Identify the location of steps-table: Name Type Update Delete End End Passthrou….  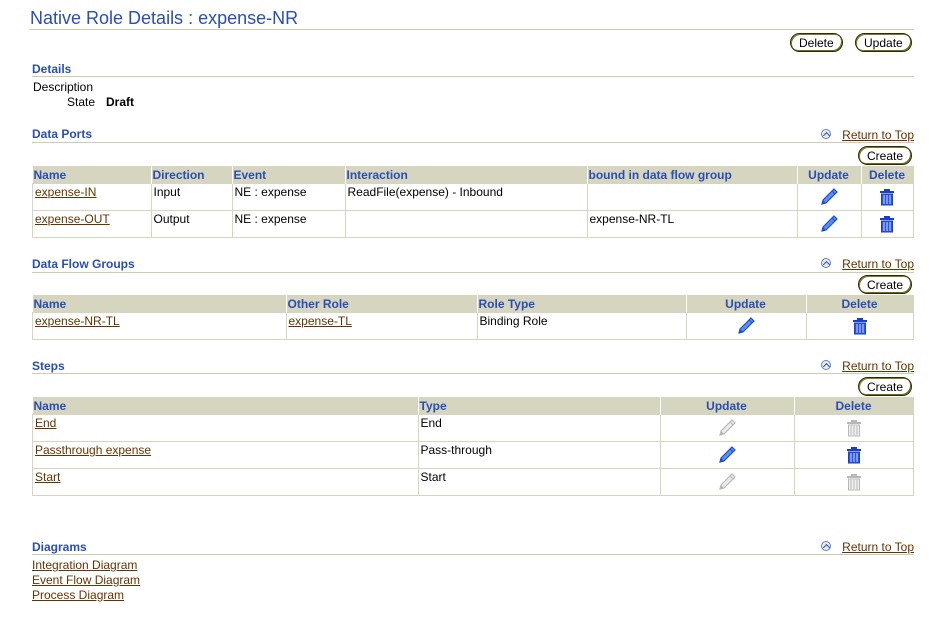
(473, 446).